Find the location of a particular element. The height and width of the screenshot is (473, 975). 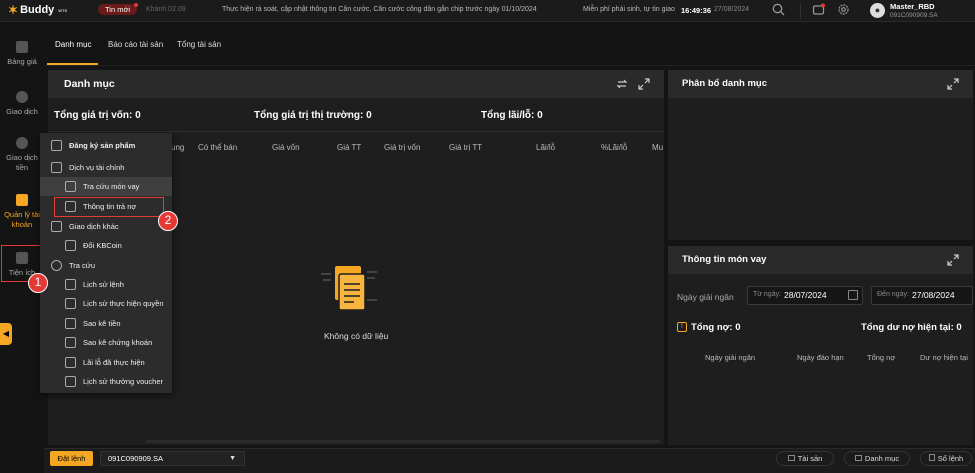

financial-services-icon is located at coordinates (56, 167).